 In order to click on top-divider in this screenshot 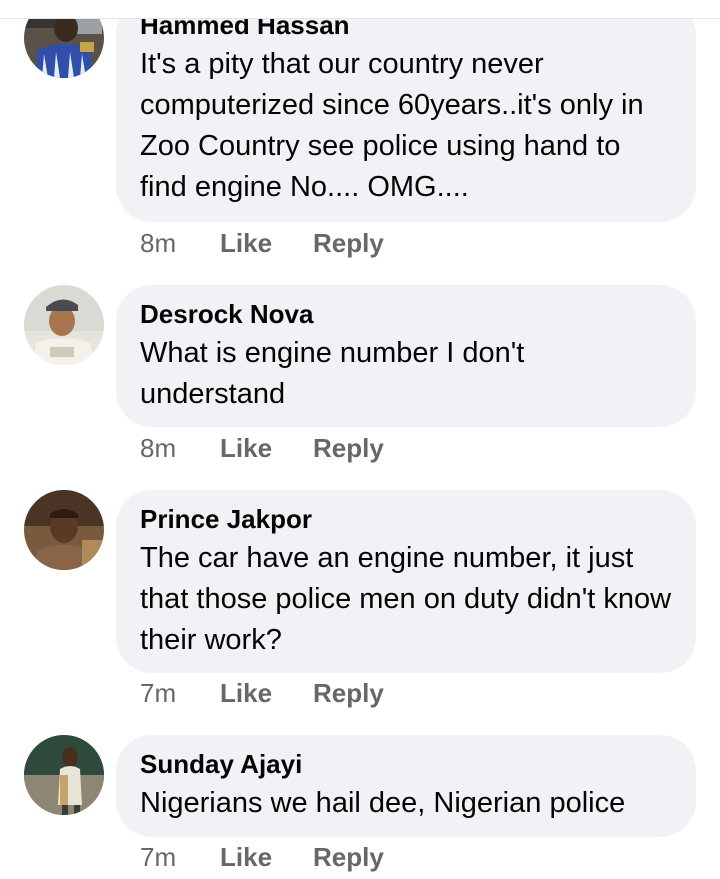, I will do `click(360, 9)`.